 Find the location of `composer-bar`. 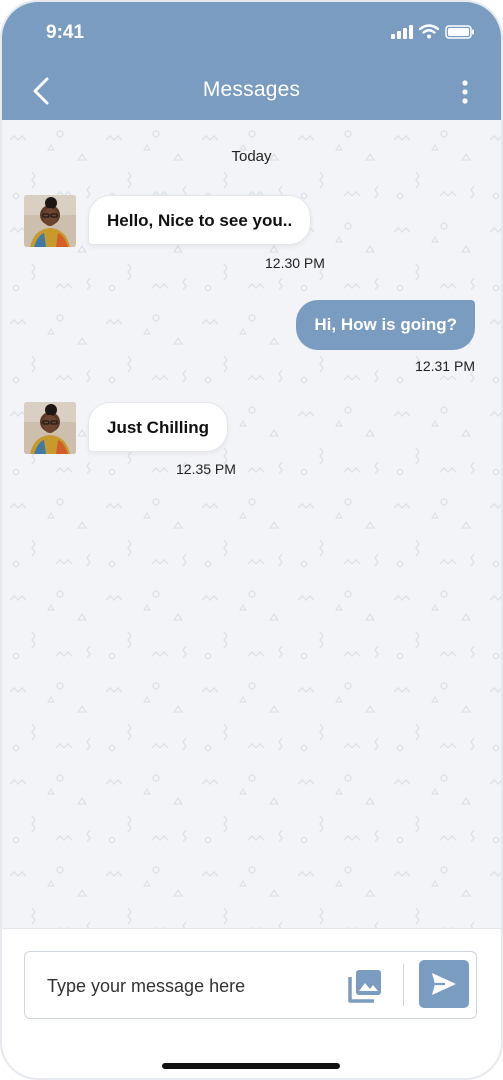

composer-bar is located at coordinates (251, 1003).